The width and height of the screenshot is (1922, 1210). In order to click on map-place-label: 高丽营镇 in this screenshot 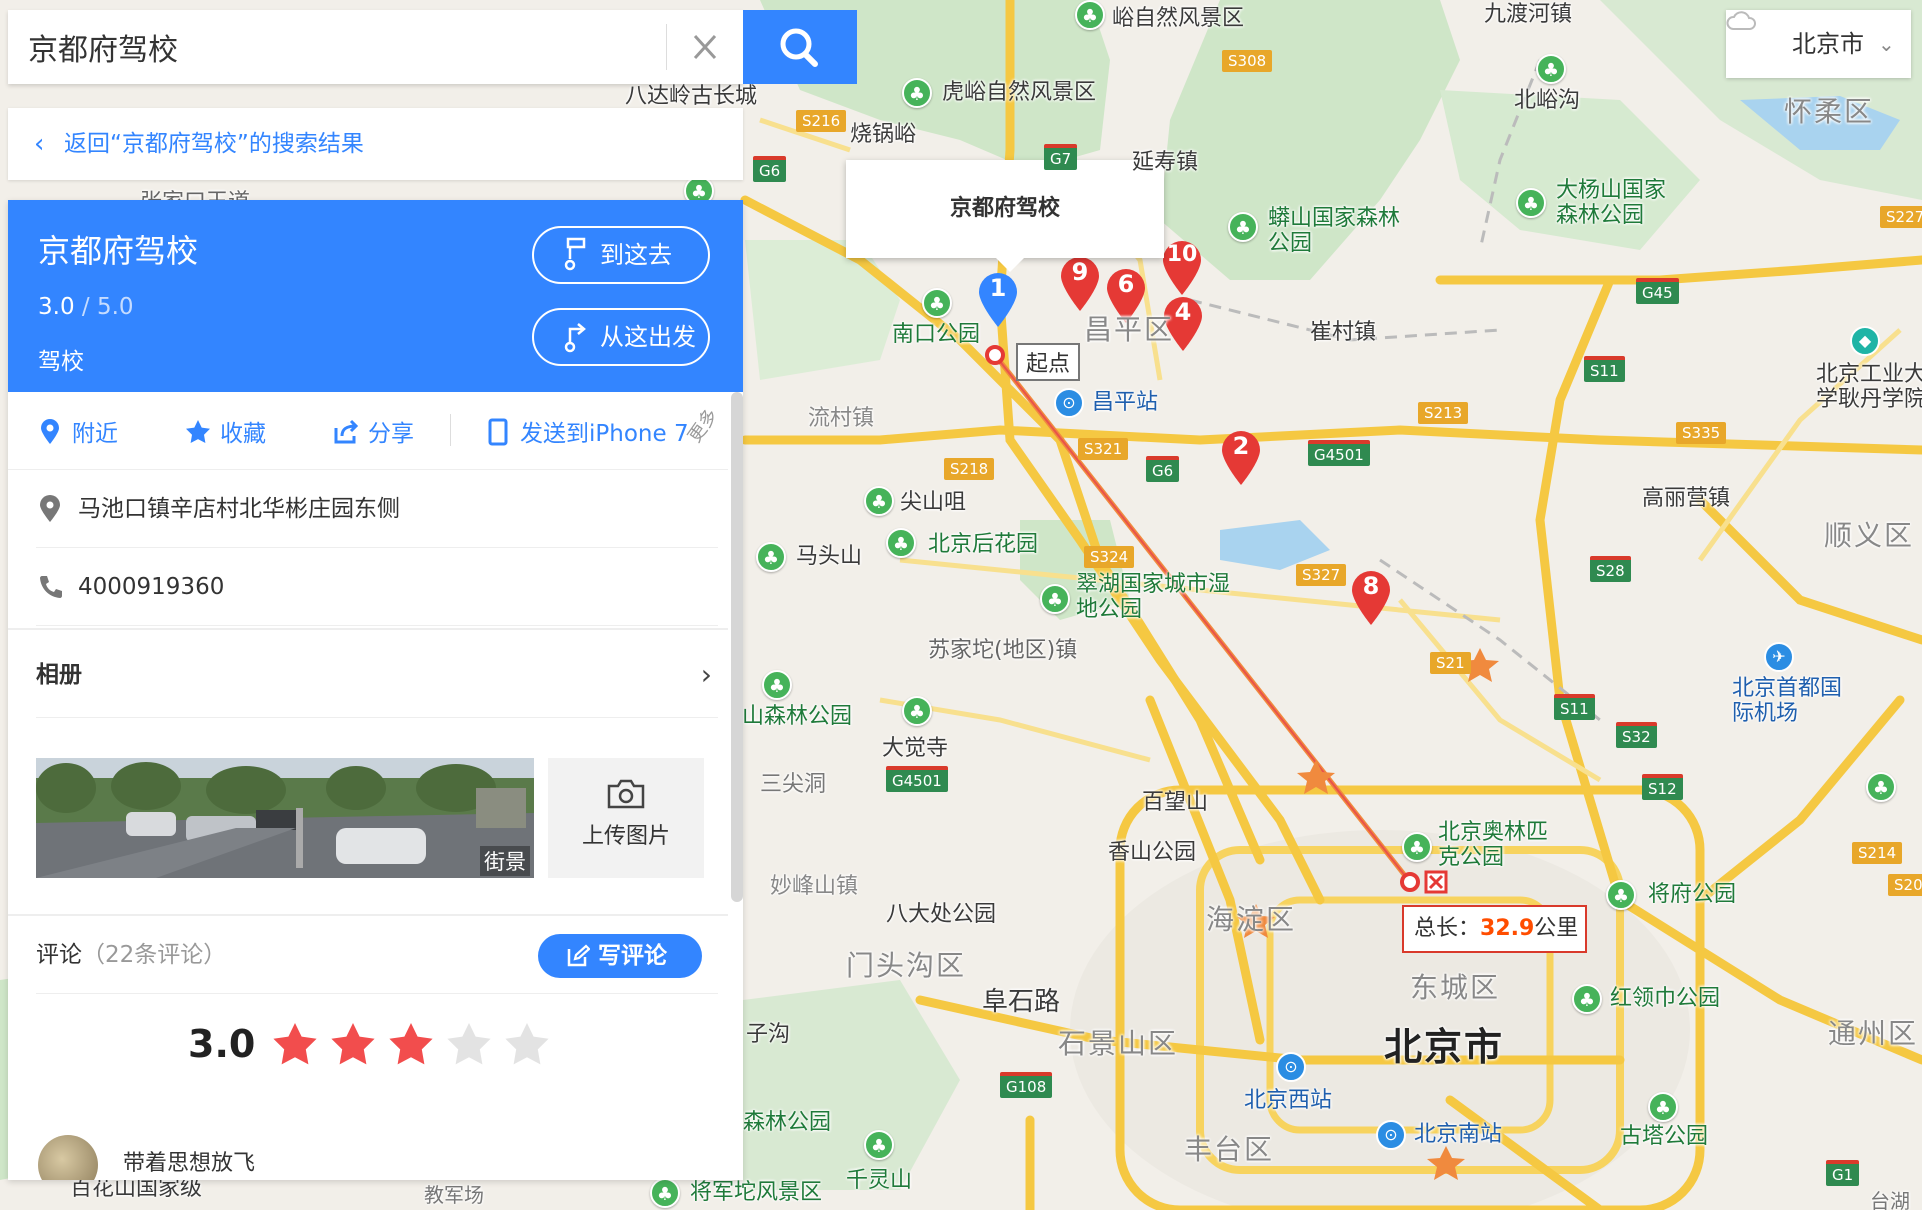, I will do `click(1686, 498)`.